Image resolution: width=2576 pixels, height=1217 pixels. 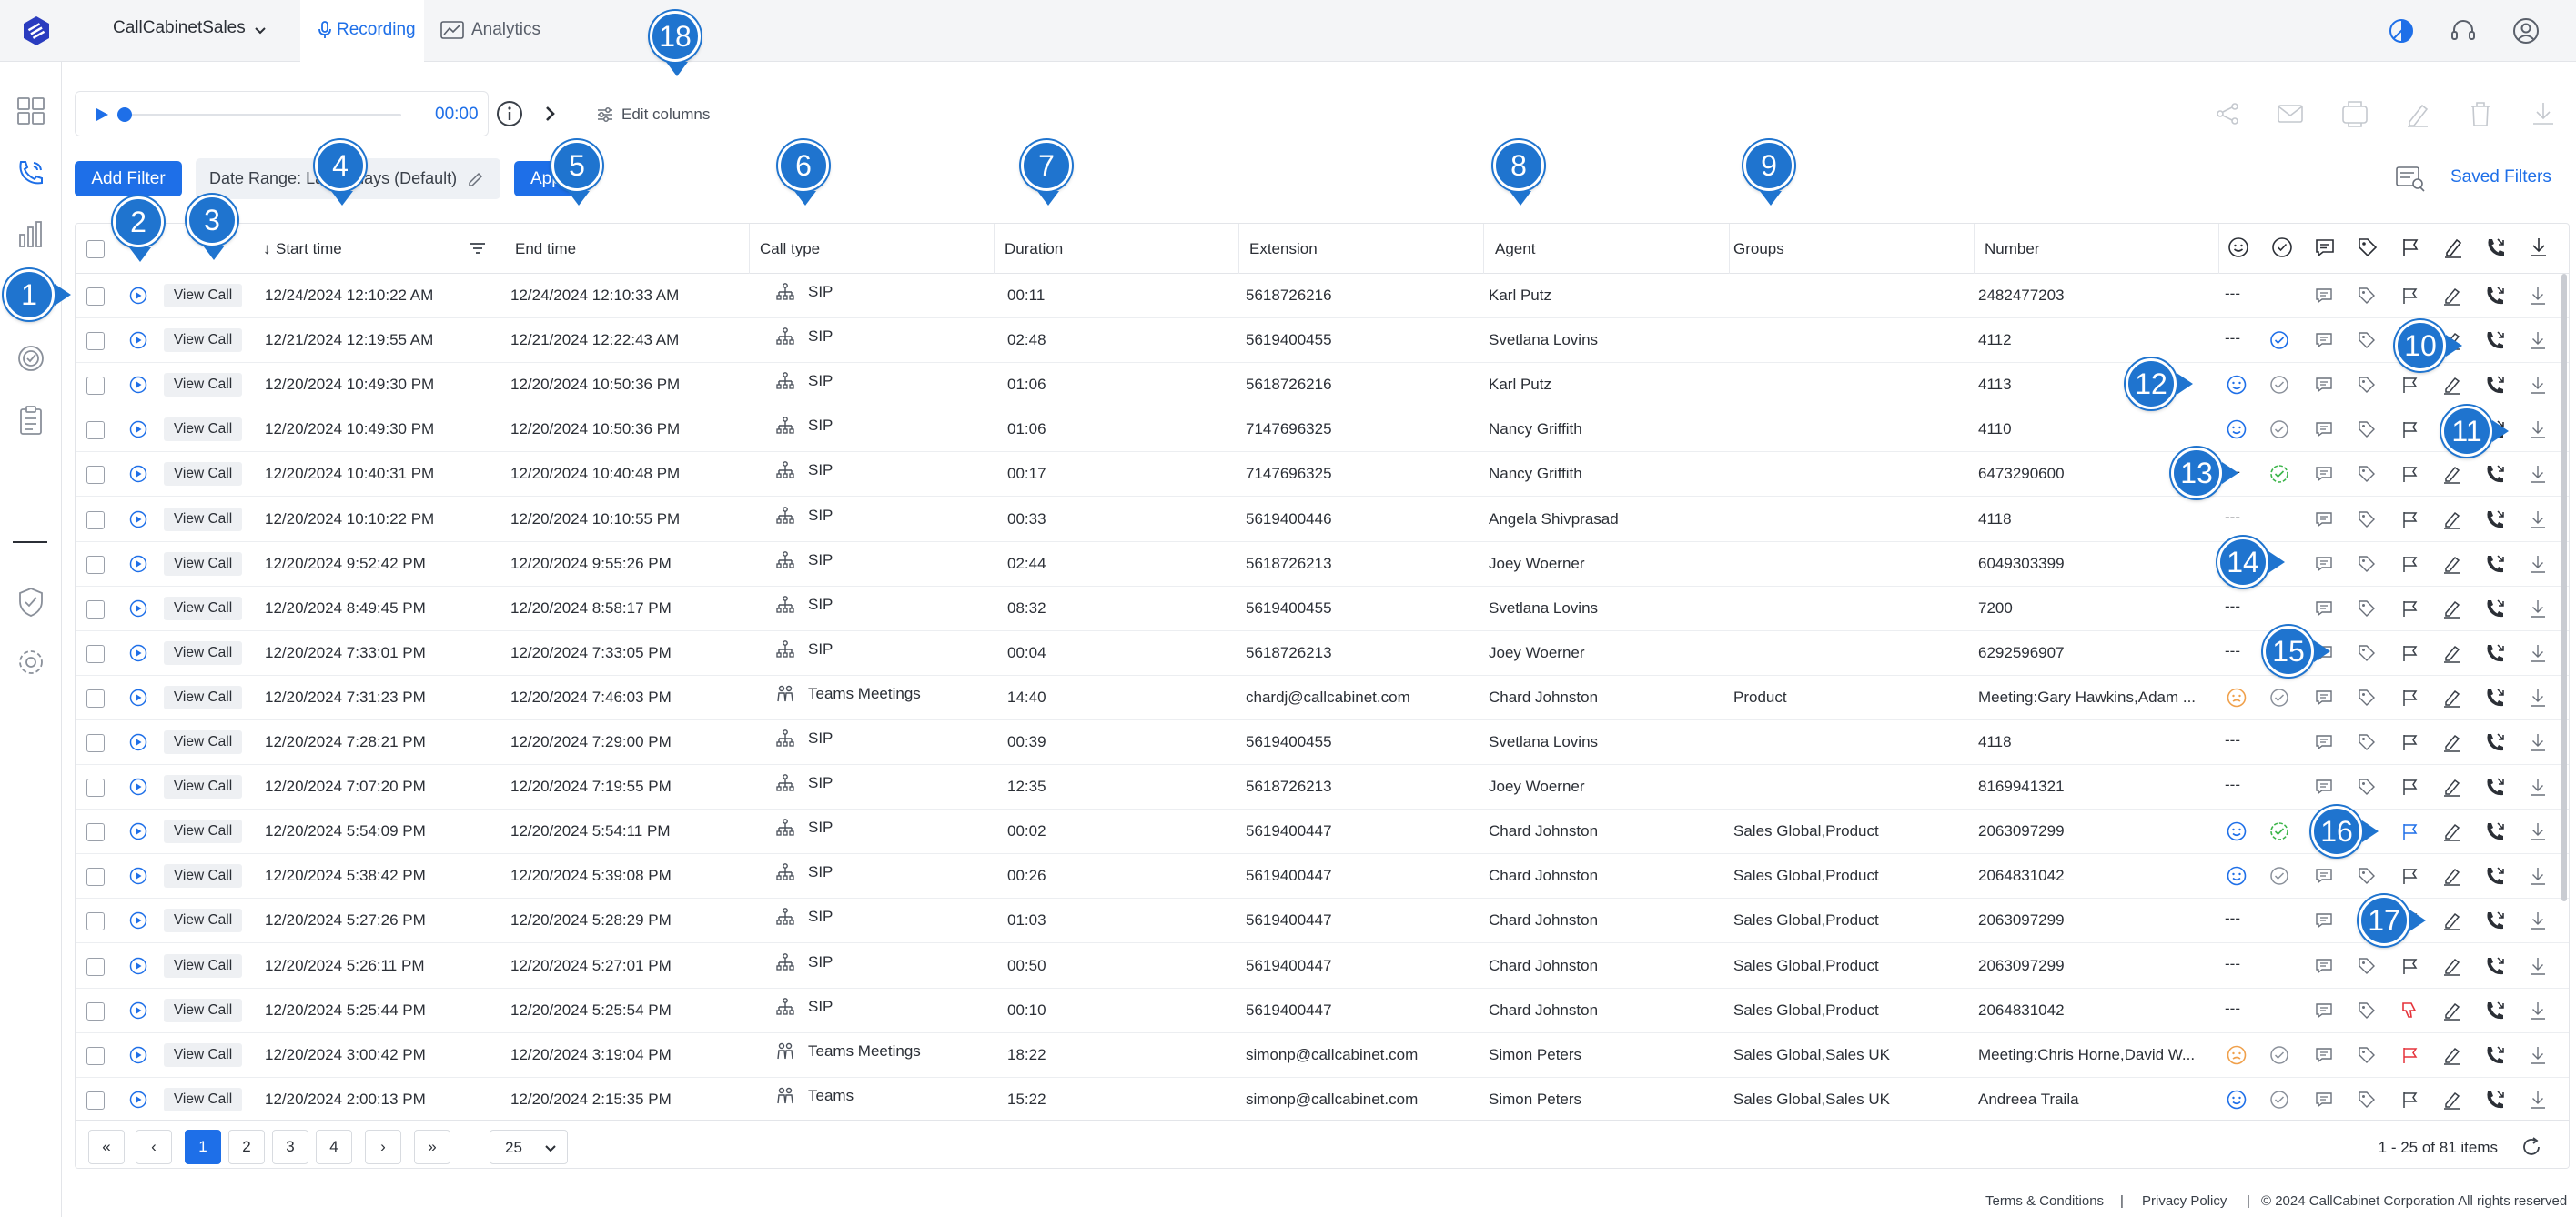 I want to click on col-agent: Agent, so click(x=1515, y=249).